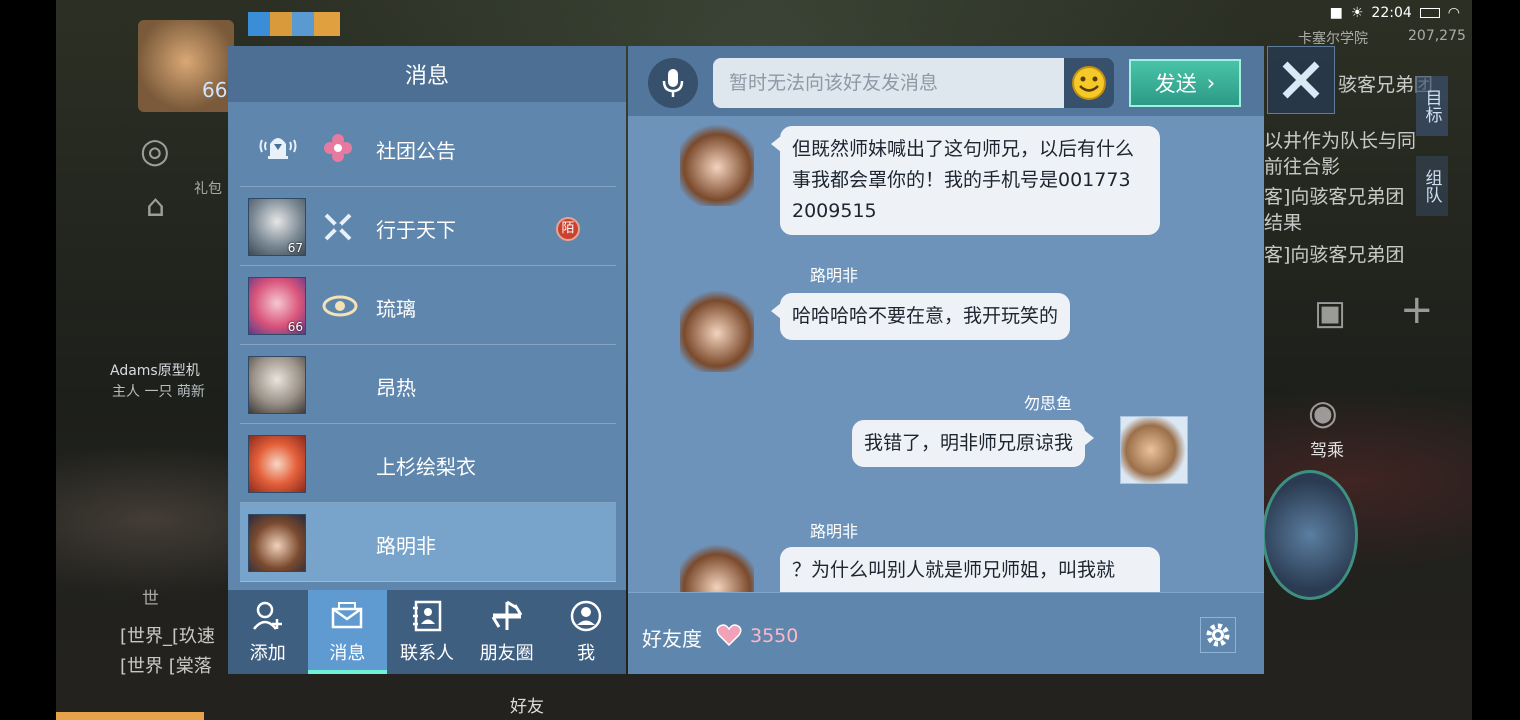 The image size is (1520, 720). What do you see at coordinates (155, 151) in the screenshot?
I see `target-lock-icon: ◎` at bounding box center [155, 151].